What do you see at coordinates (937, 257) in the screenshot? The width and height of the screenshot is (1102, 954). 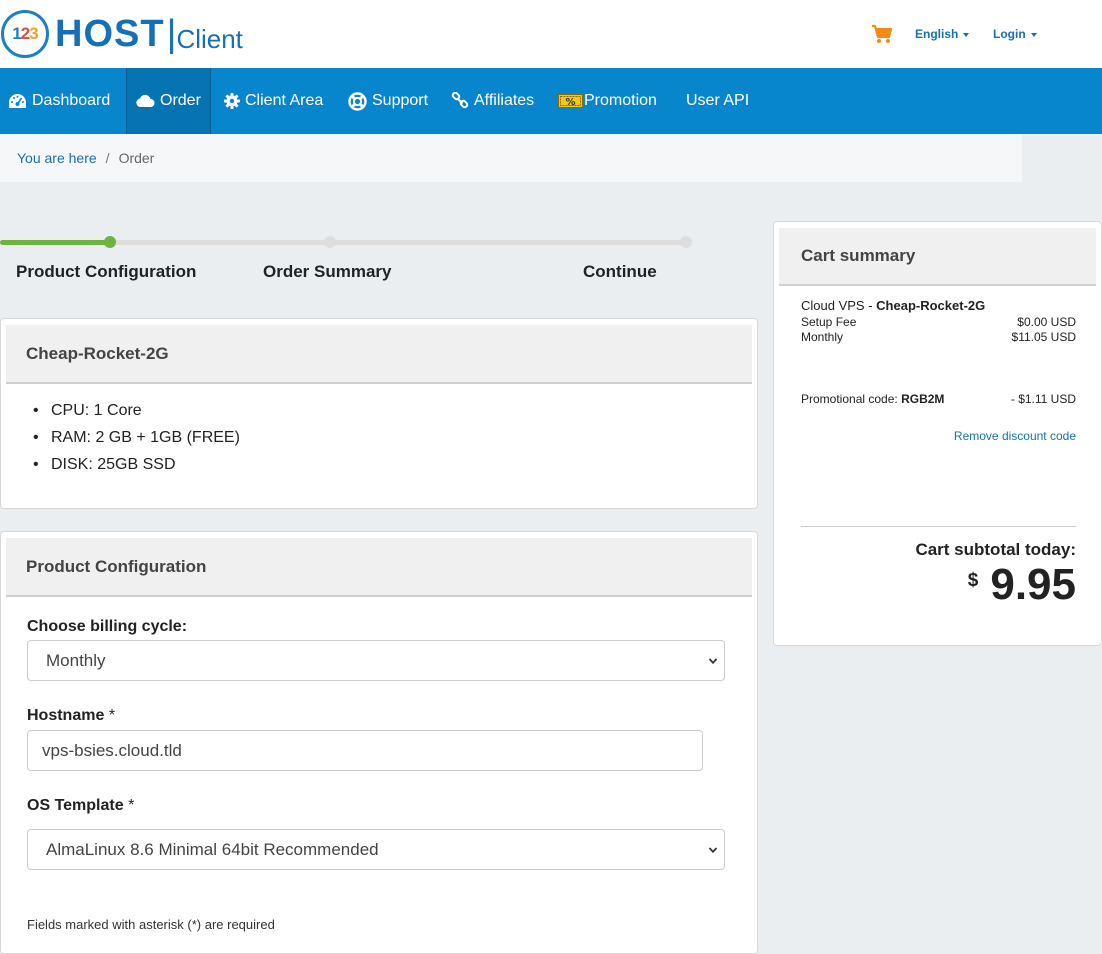 I see `cart-summary-title: Cart summary` at bounding box center [937, 257].